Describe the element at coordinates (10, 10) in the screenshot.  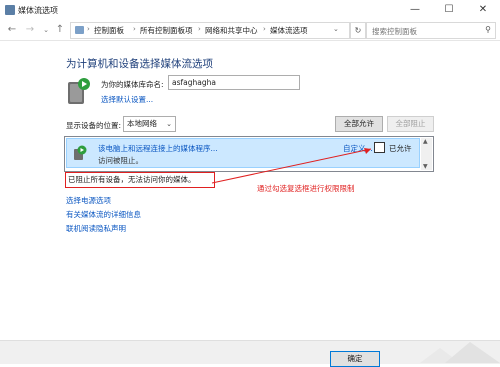
I see `media-stream-app-icon` at that location.